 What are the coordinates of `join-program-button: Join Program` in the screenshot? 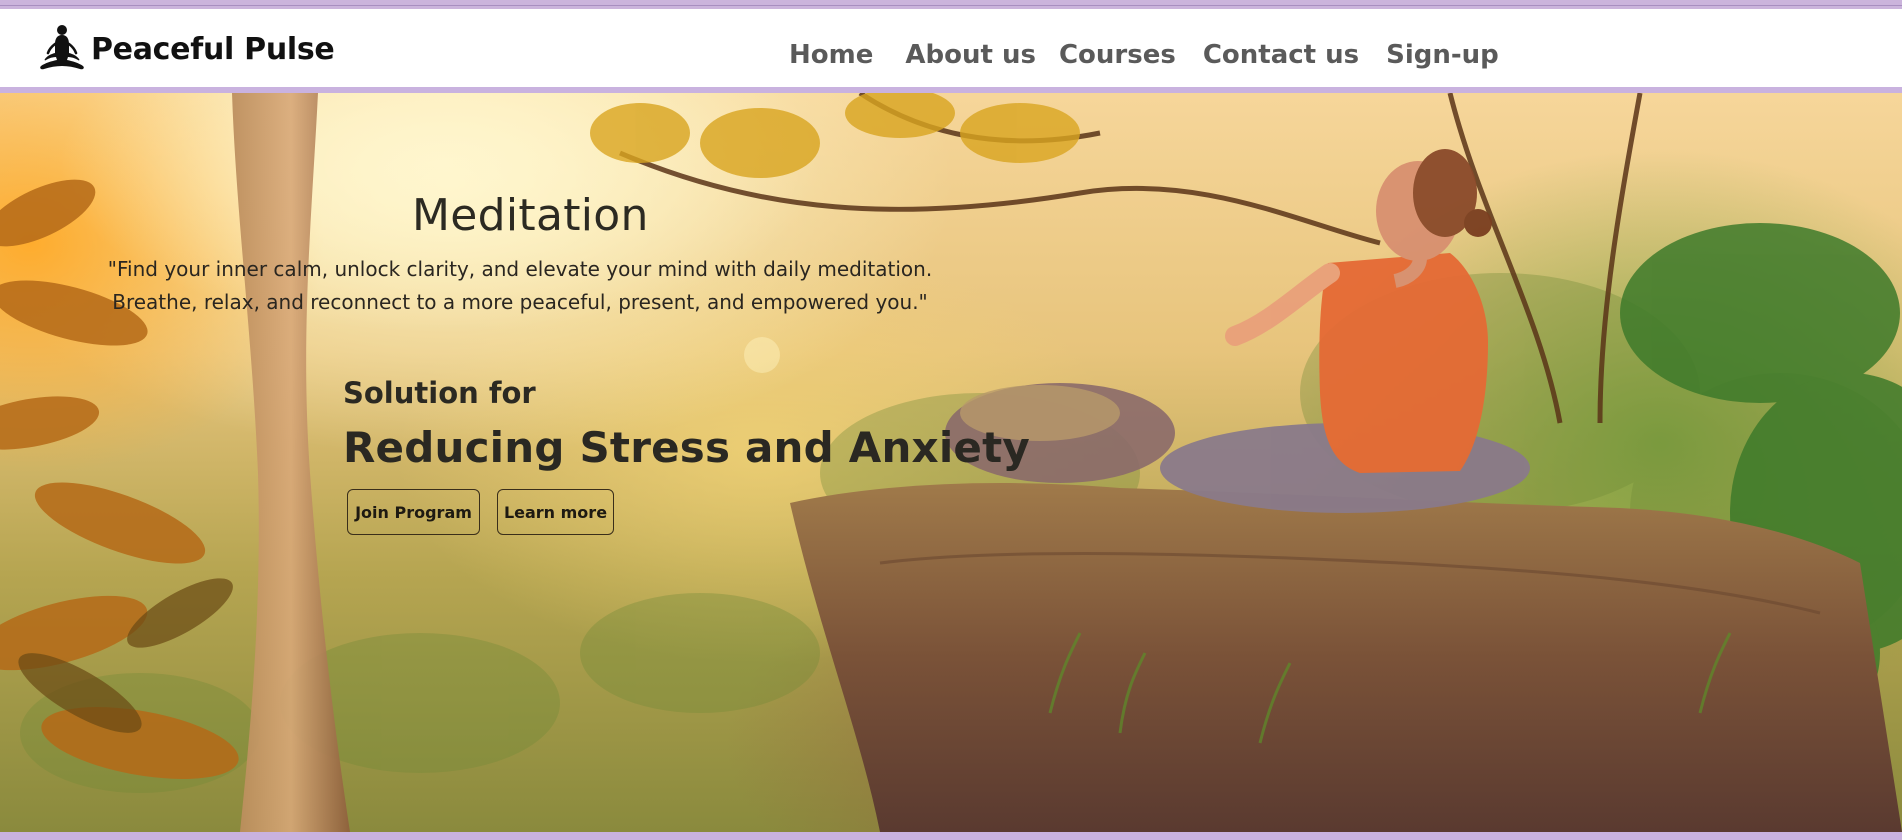 It's located at (413, 512).